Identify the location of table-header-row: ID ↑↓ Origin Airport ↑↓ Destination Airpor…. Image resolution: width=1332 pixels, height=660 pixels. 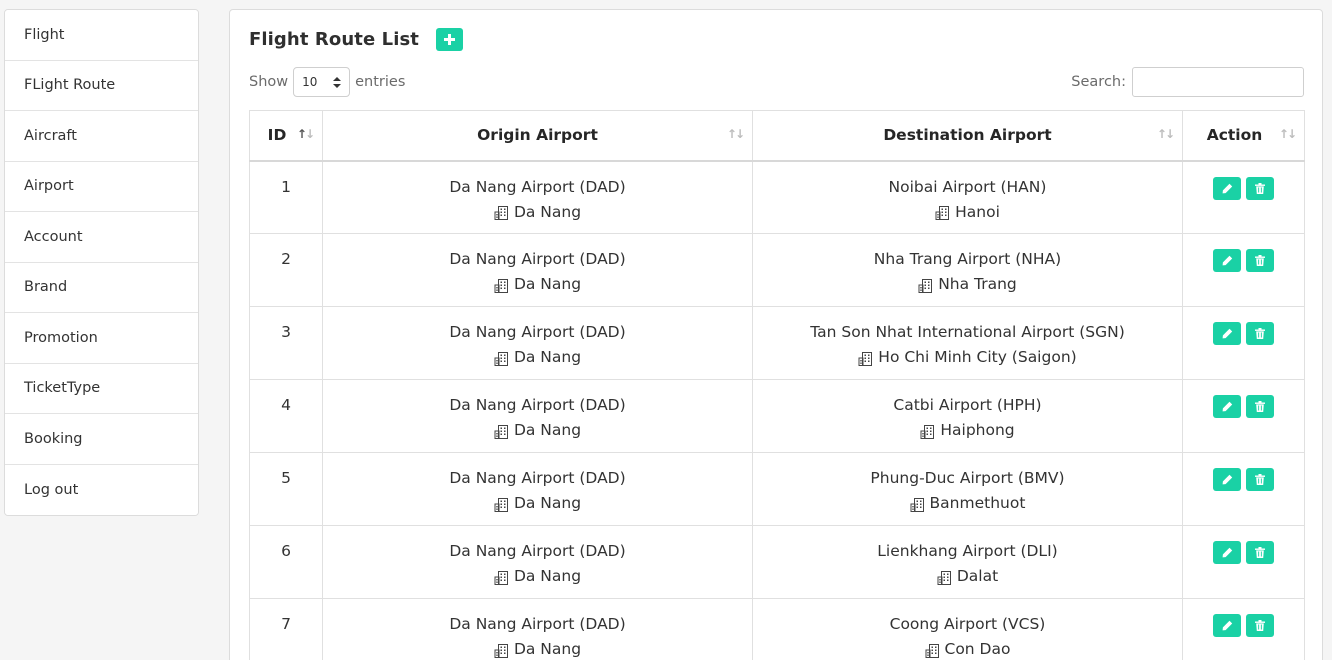
(777, 136).